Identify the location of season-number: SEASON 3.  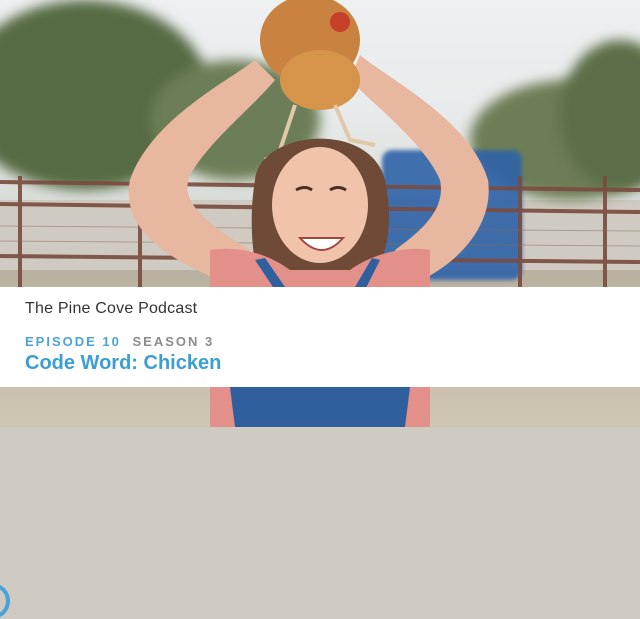
(173, 341).